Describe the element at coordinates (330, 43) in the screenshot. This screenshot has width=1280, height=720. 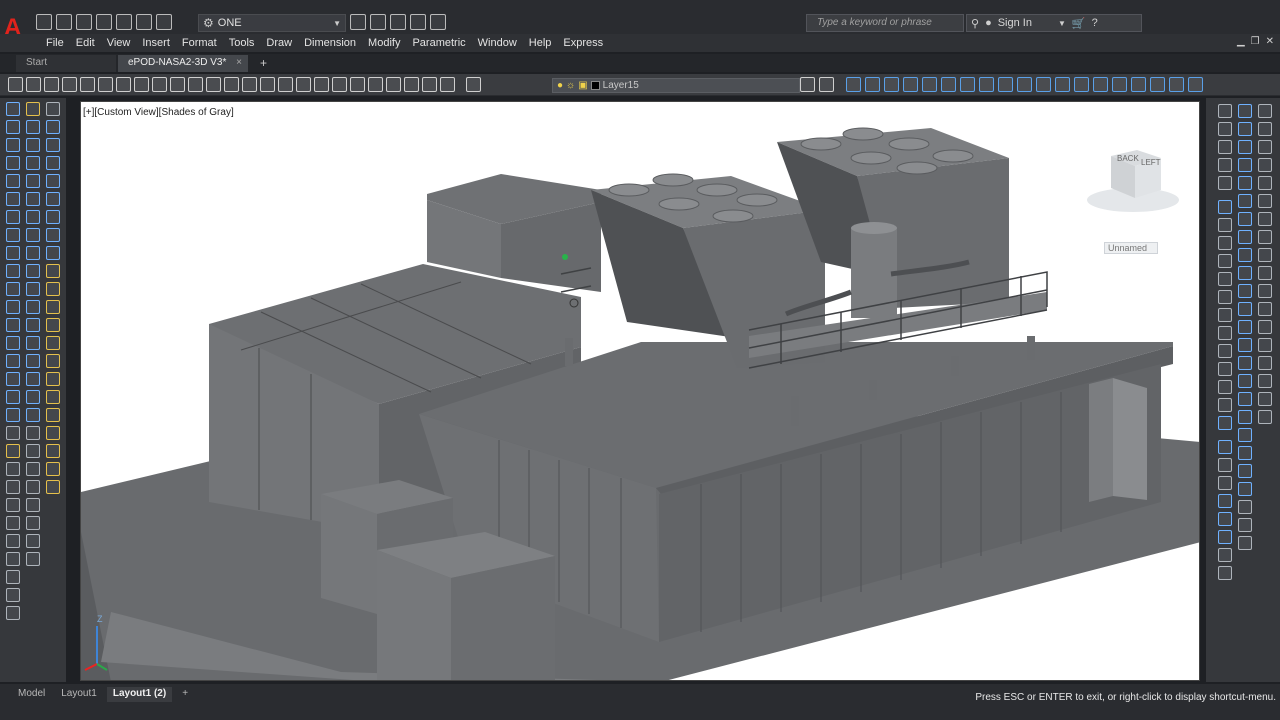
I see `menu-dimension: Dimension` at that location.